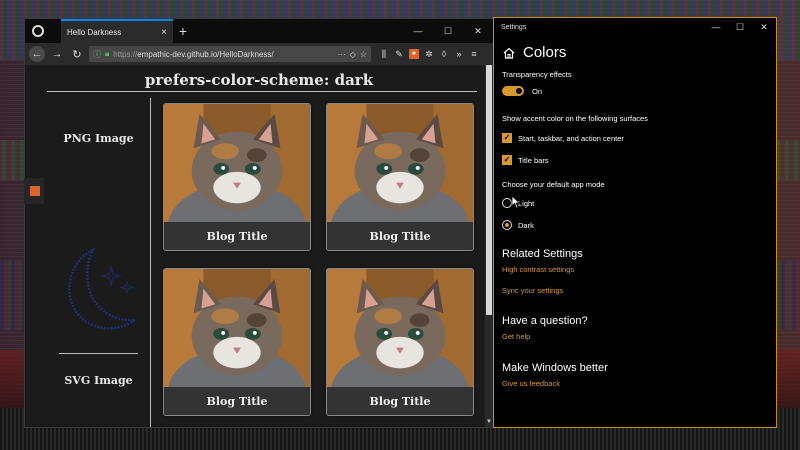 The width and height of the screenshot is (800, 450). Describe the element at coordinates (459, 54) in the screenshot. I see `overflow-chevron-icon: »` at that location.